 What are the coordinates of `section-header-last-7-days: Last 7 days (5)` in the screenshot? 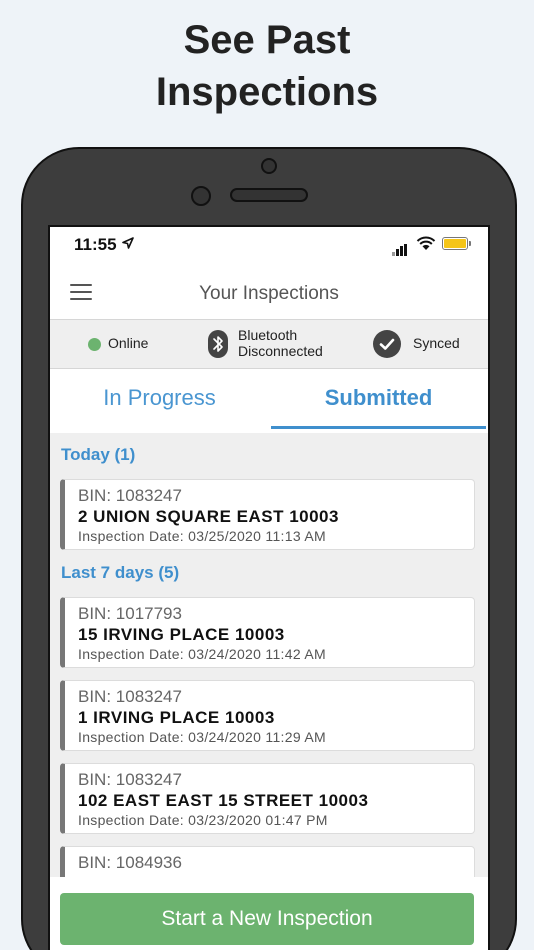 It's located at (120, 572).